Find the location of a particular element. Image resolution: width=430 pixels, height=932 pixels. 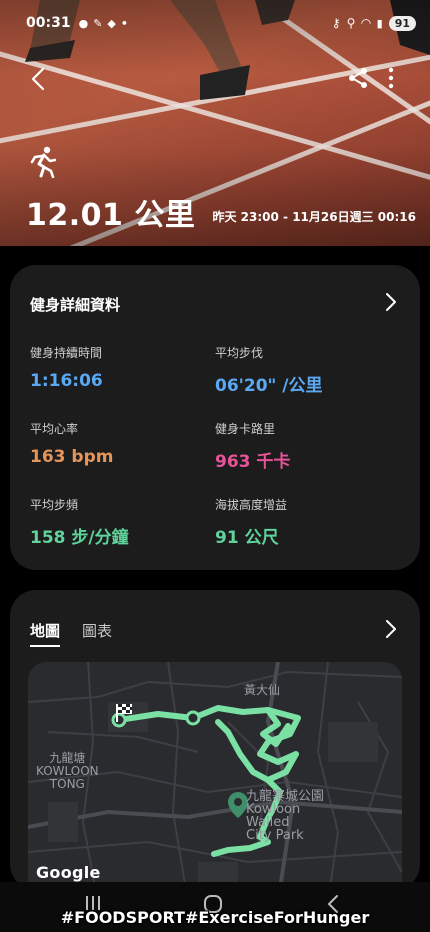

metric-value: 91 公尺 is located at coordinates (247, 538).